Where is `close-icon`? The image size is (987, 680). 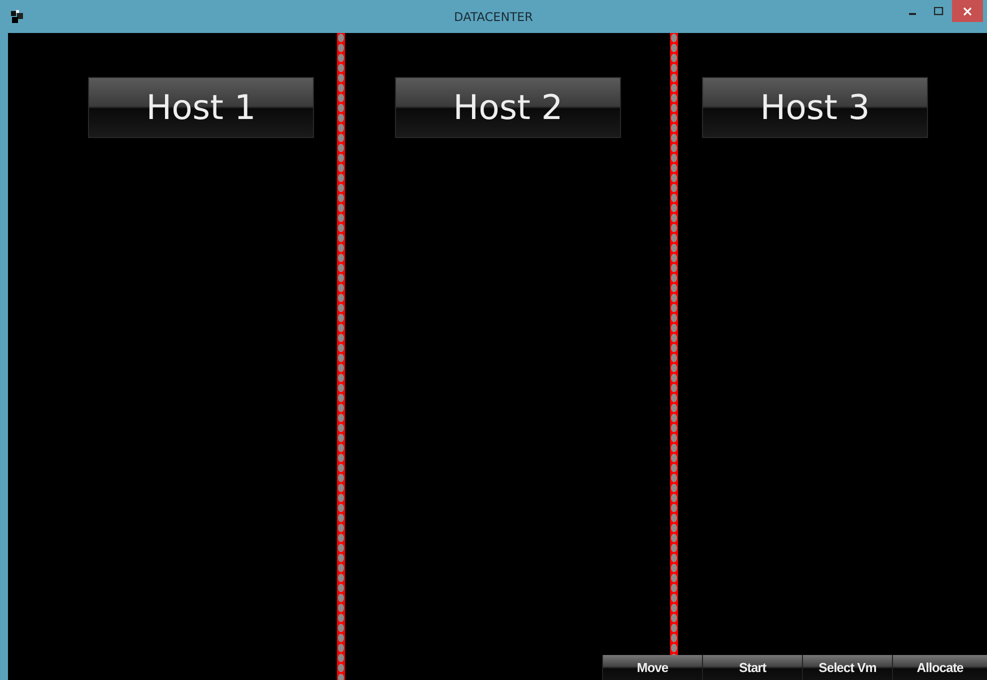 close-icon is located at coordinates (967, 11).